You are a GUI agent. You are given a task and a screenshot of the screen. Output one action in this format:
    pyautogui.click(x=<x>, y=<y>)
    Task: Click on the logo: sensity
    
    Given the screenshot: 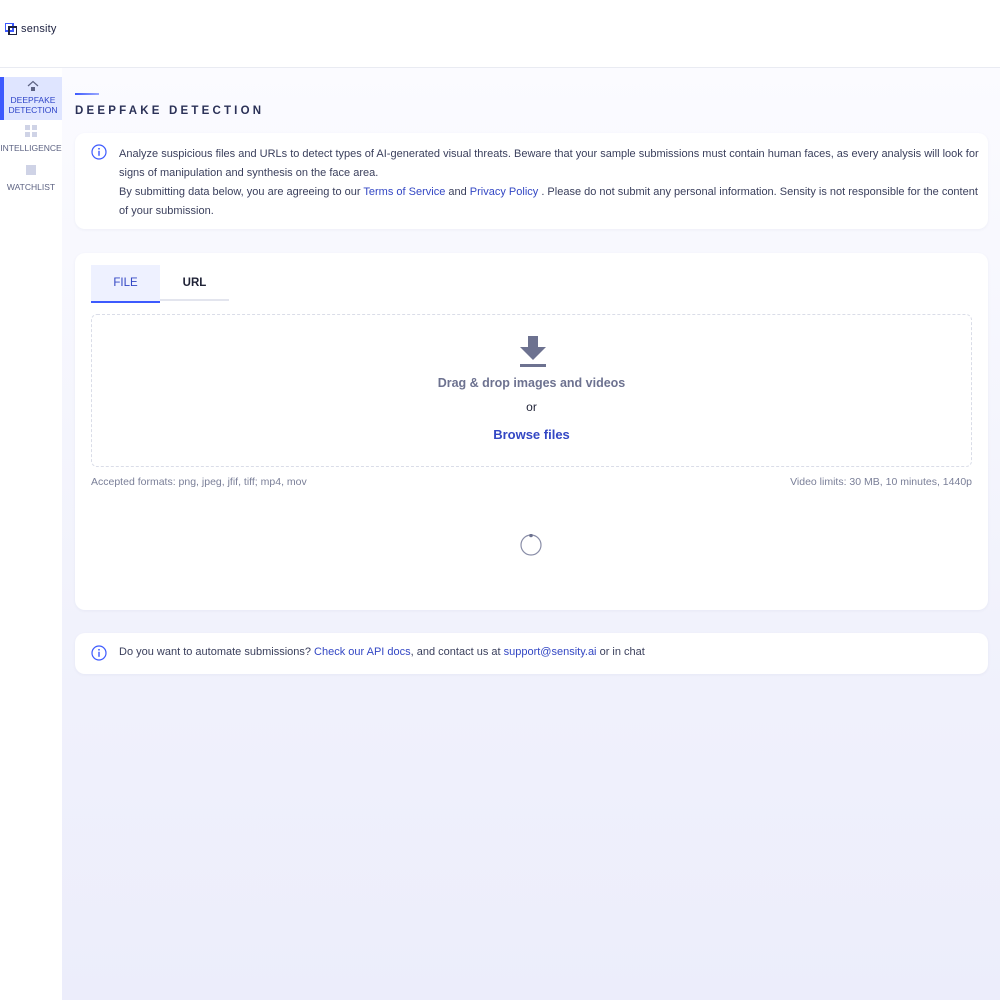 What is the action you would take?
    pyautogui.click(x=31, y=29)
    